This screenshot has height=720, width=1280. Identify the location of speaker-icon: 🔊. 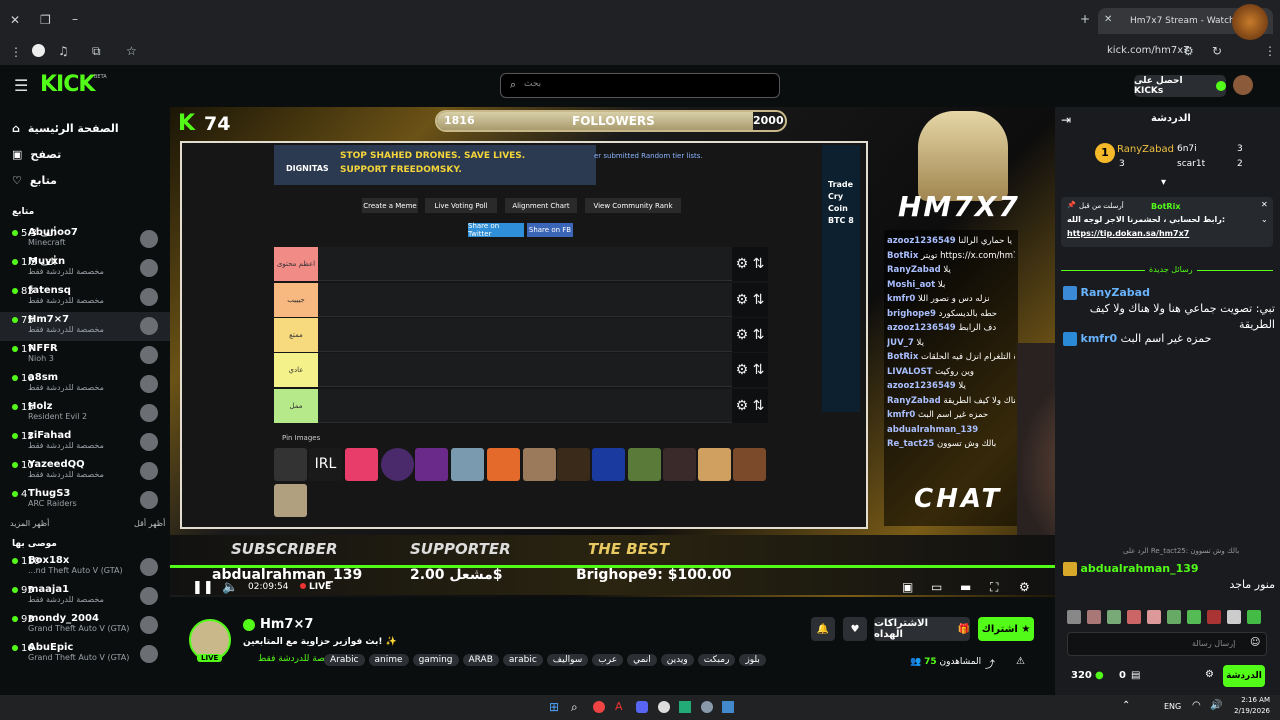
(1216, 705).